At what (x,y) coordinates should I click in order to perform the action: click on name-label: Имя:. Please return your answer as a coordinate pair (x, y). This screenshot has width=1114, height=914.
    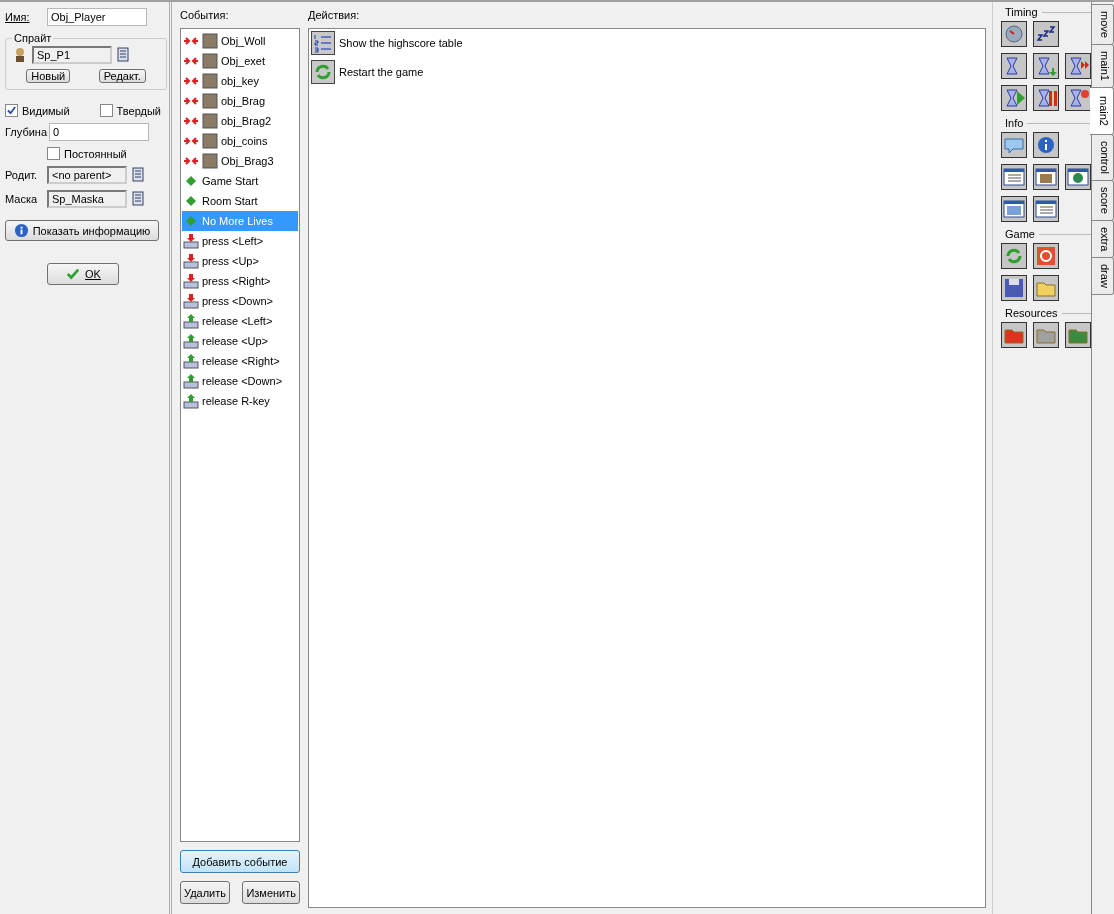
    Looking at the image, I should click on (18, 17).